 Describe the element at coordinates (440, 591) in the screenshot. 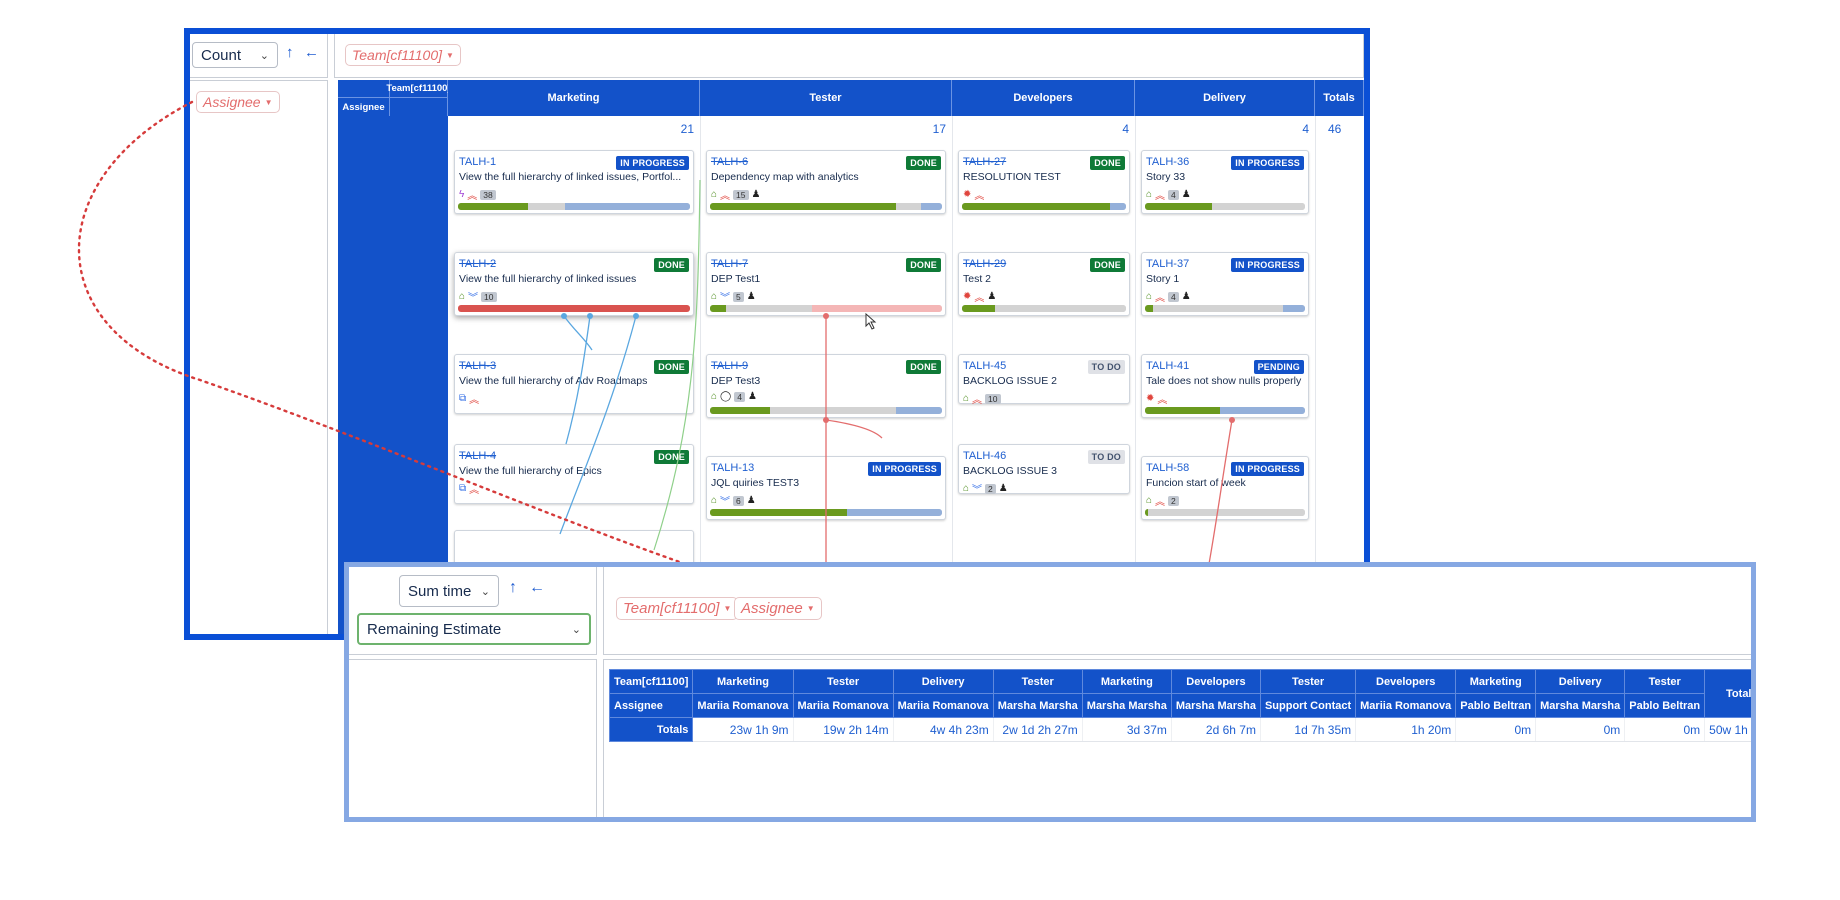

I see `sum-time-select-value: Sum time` at that location.